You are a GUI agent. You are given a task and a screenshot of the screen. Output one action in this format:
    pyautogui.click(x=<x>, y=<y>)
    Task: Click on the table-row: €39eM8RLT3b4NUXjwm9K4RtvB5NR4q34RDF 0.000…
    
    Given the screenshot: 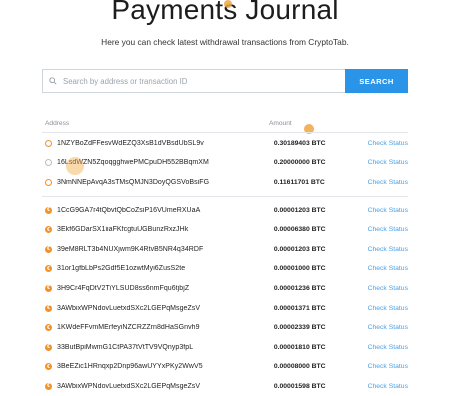 What is the action you would take?
    pyautogui.click(x=225, y=249)
    